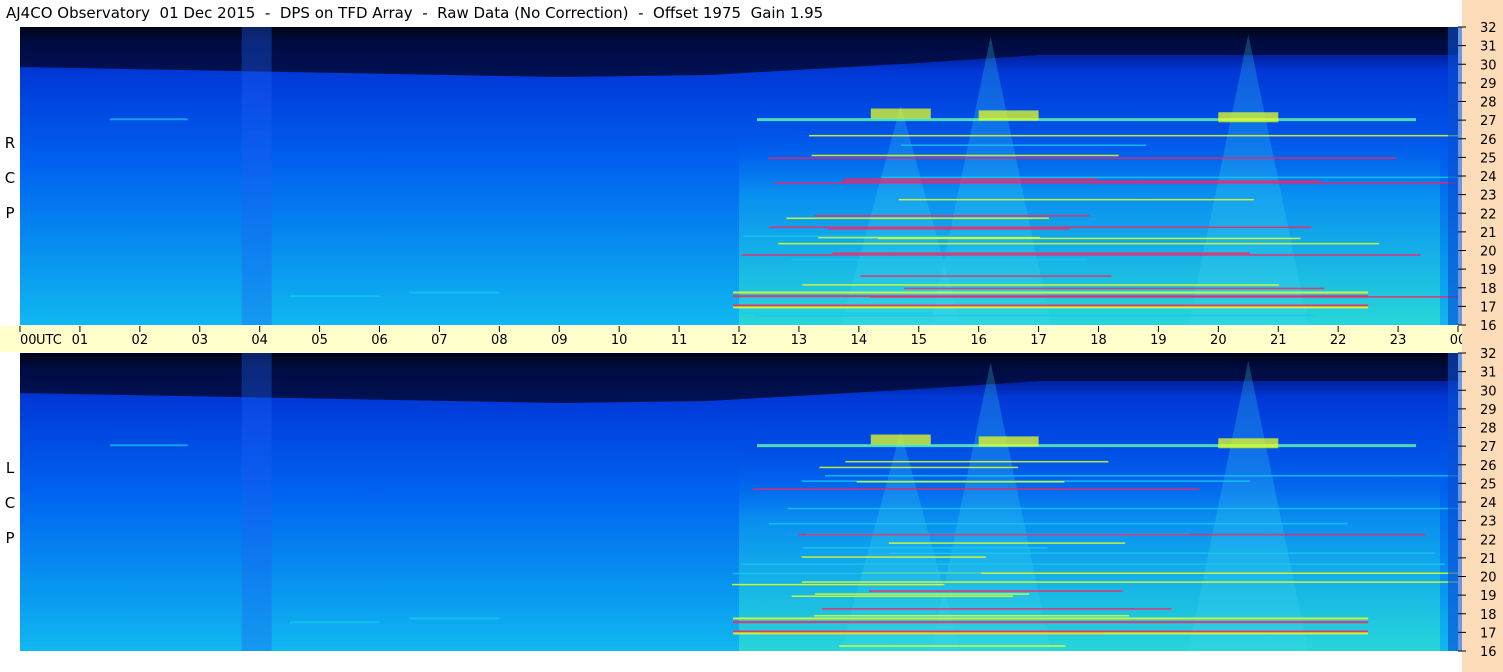  What do you see at coordinates (1488, 158) in the screenshot?
I see `freq-tick-label: 25` at bounding box center [1488, 158].